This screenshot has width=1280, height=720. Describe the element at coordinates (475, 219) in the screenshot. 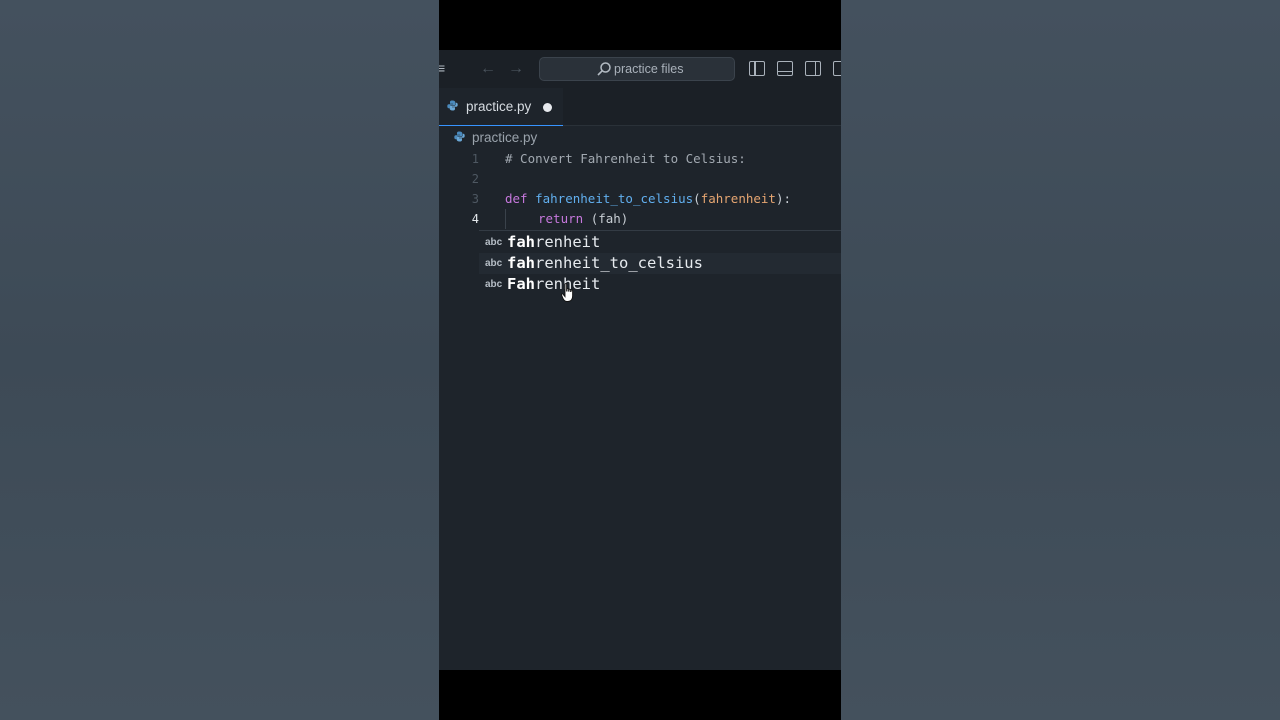

I see `line-number: 4` at that location.